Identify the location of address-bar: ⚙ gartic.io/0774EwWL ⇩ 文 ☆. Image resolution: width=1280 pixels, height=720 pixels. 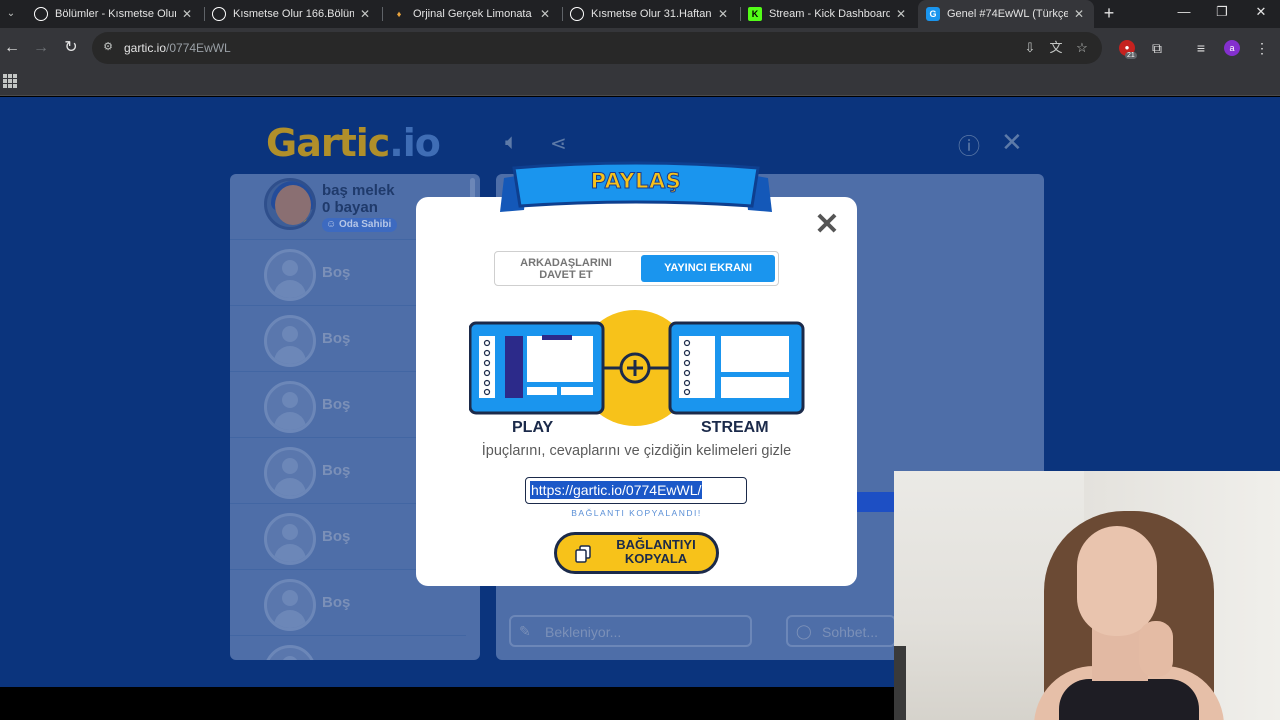
(597, 48).